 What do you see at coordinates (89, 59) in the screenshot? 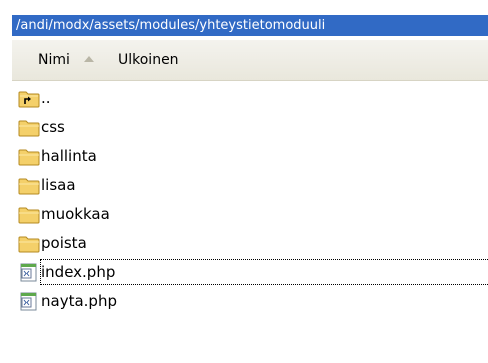
I see `sort-ascending-icon` at bounding box center [89, 59].